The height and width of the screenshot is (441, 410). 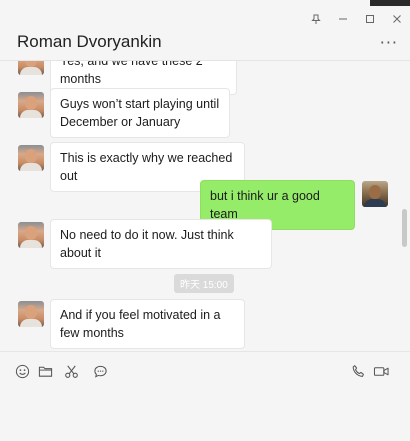 What do you see at coordinates (389, 42) in the screenshot?
I see `more-options-button: ···` at bounding box center [389, 42].